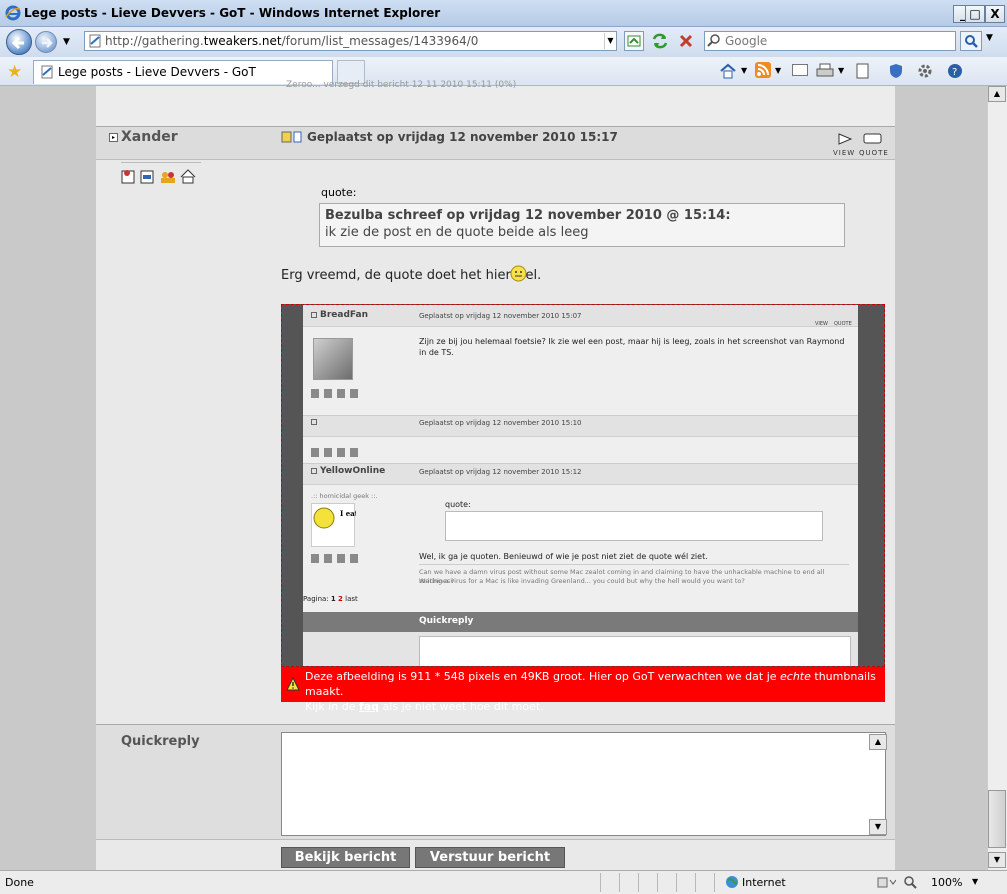  What do you see at coordinates (997, 819) in the screenshot?
I see `scrollbar-thumb` at bounding box center [997, 819].